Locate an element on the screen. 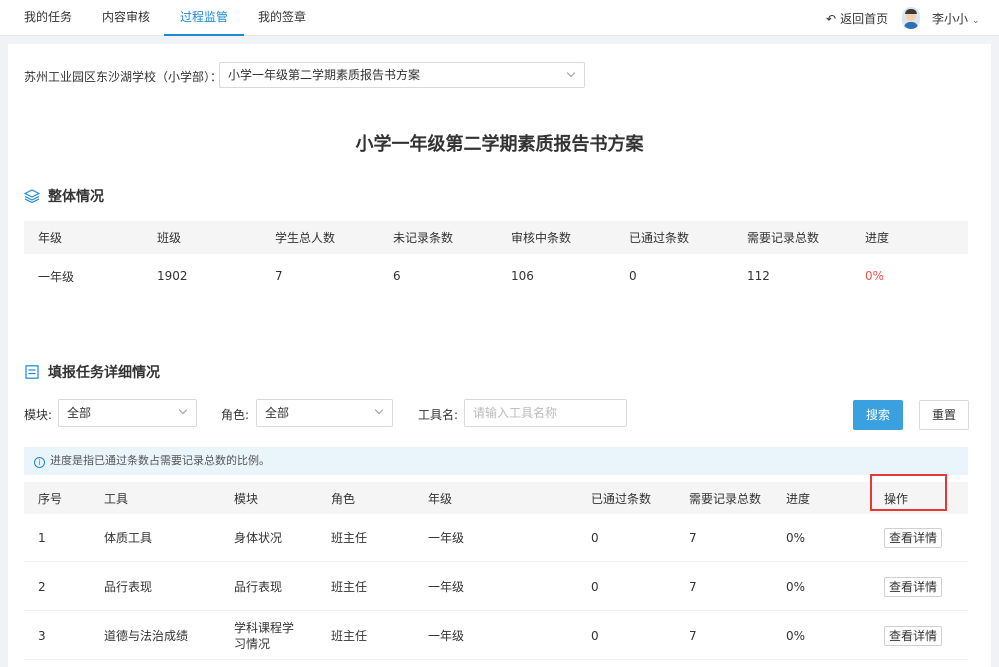  tab-process-monitor: 过程监管 is located at coordinates (204, 18).